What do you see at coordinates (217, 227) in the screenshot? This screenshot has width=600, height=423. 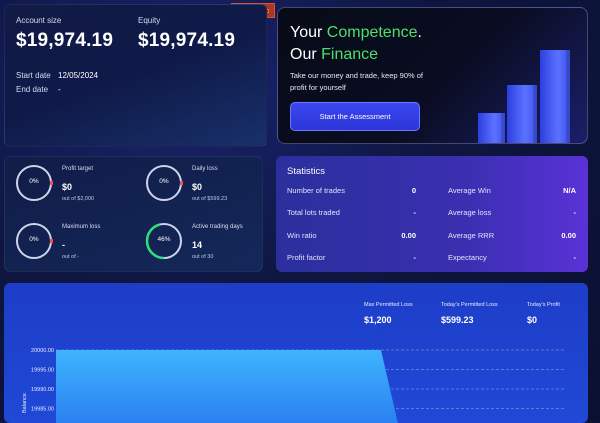 I see `objective-title: Active trading days` at bounding box center [217, 227].